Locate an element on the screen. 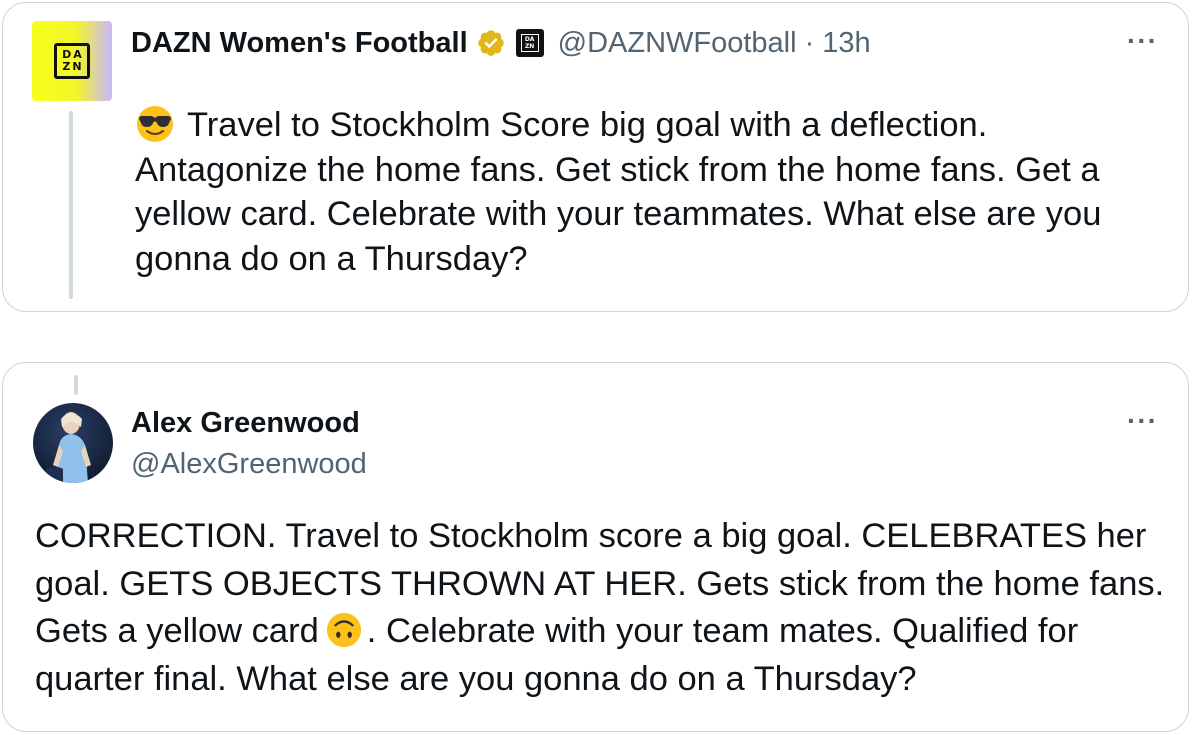 Image resolution: width=1193 pixels, height=735 pixels. thread-line-top is located at coordinates (76, 385).